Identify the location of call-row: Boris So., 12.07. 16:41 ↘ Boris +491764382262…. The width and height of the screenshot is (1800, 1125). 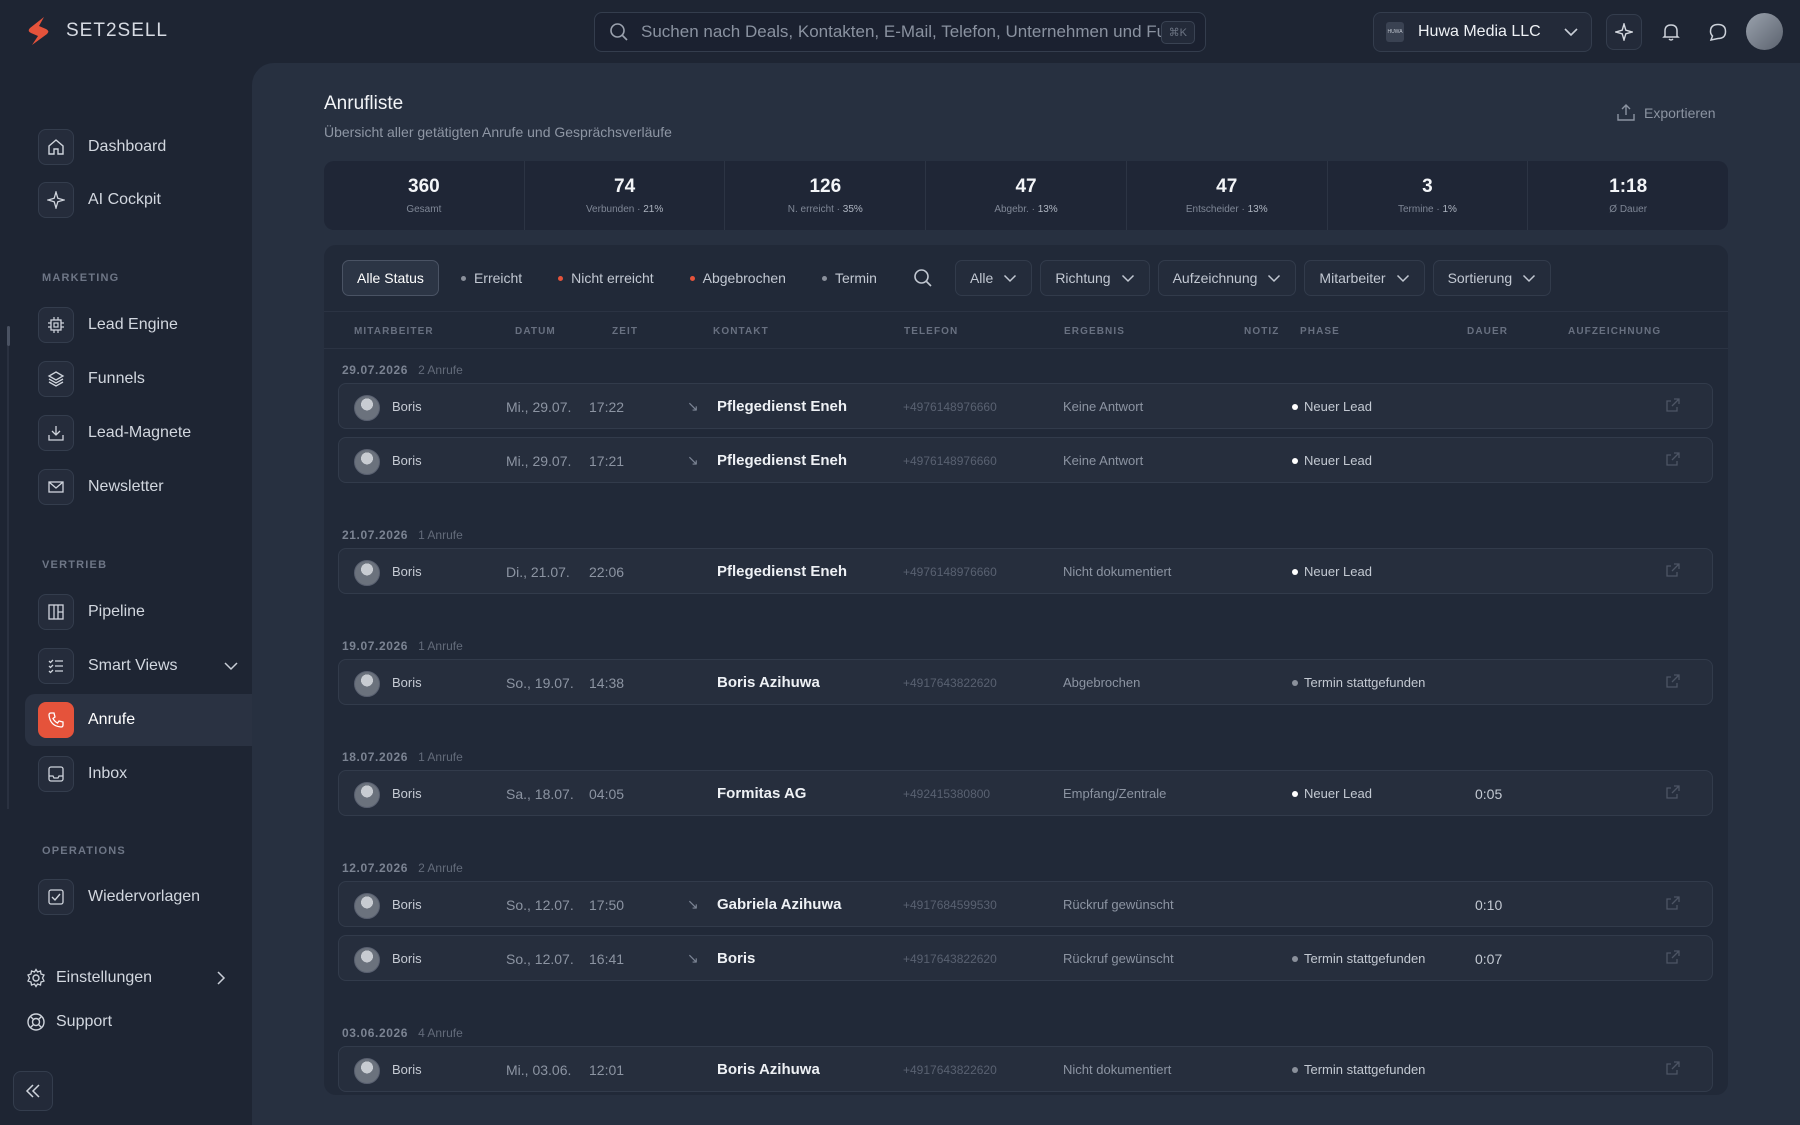
(1025, 958).